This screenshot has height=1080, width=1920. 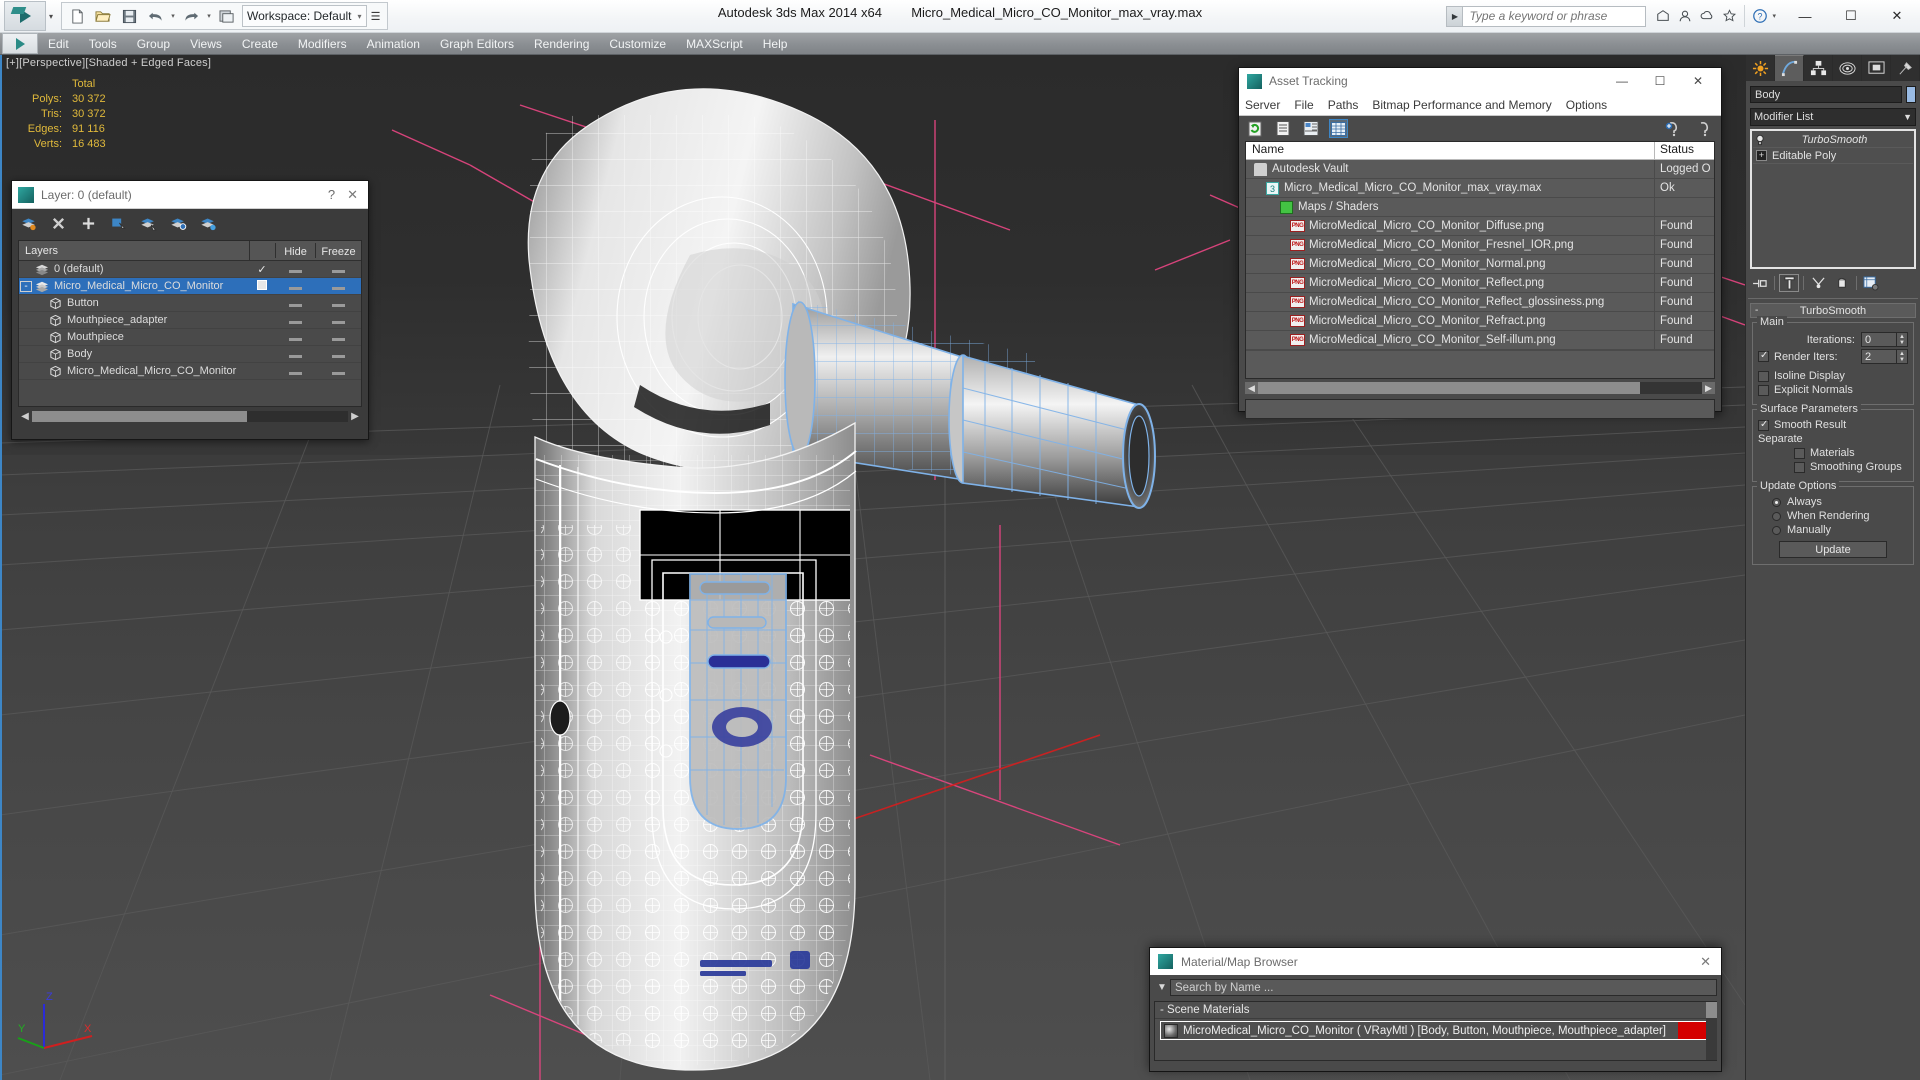 What do you see at coordinates (190, 303) in the screenshot?
I see `table-row: Button` at bounding box center [190, 303].